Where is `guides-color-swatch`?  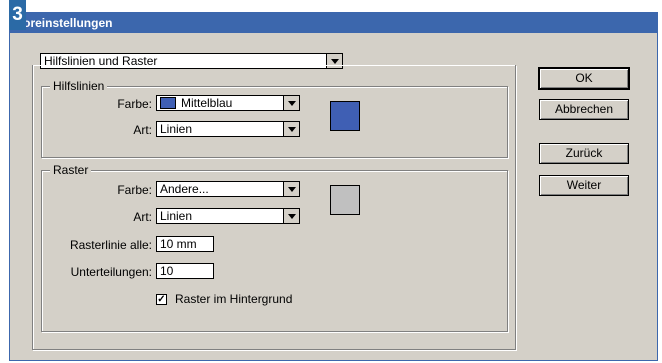
guides-color-swatch is located at coordinates (345, 116).